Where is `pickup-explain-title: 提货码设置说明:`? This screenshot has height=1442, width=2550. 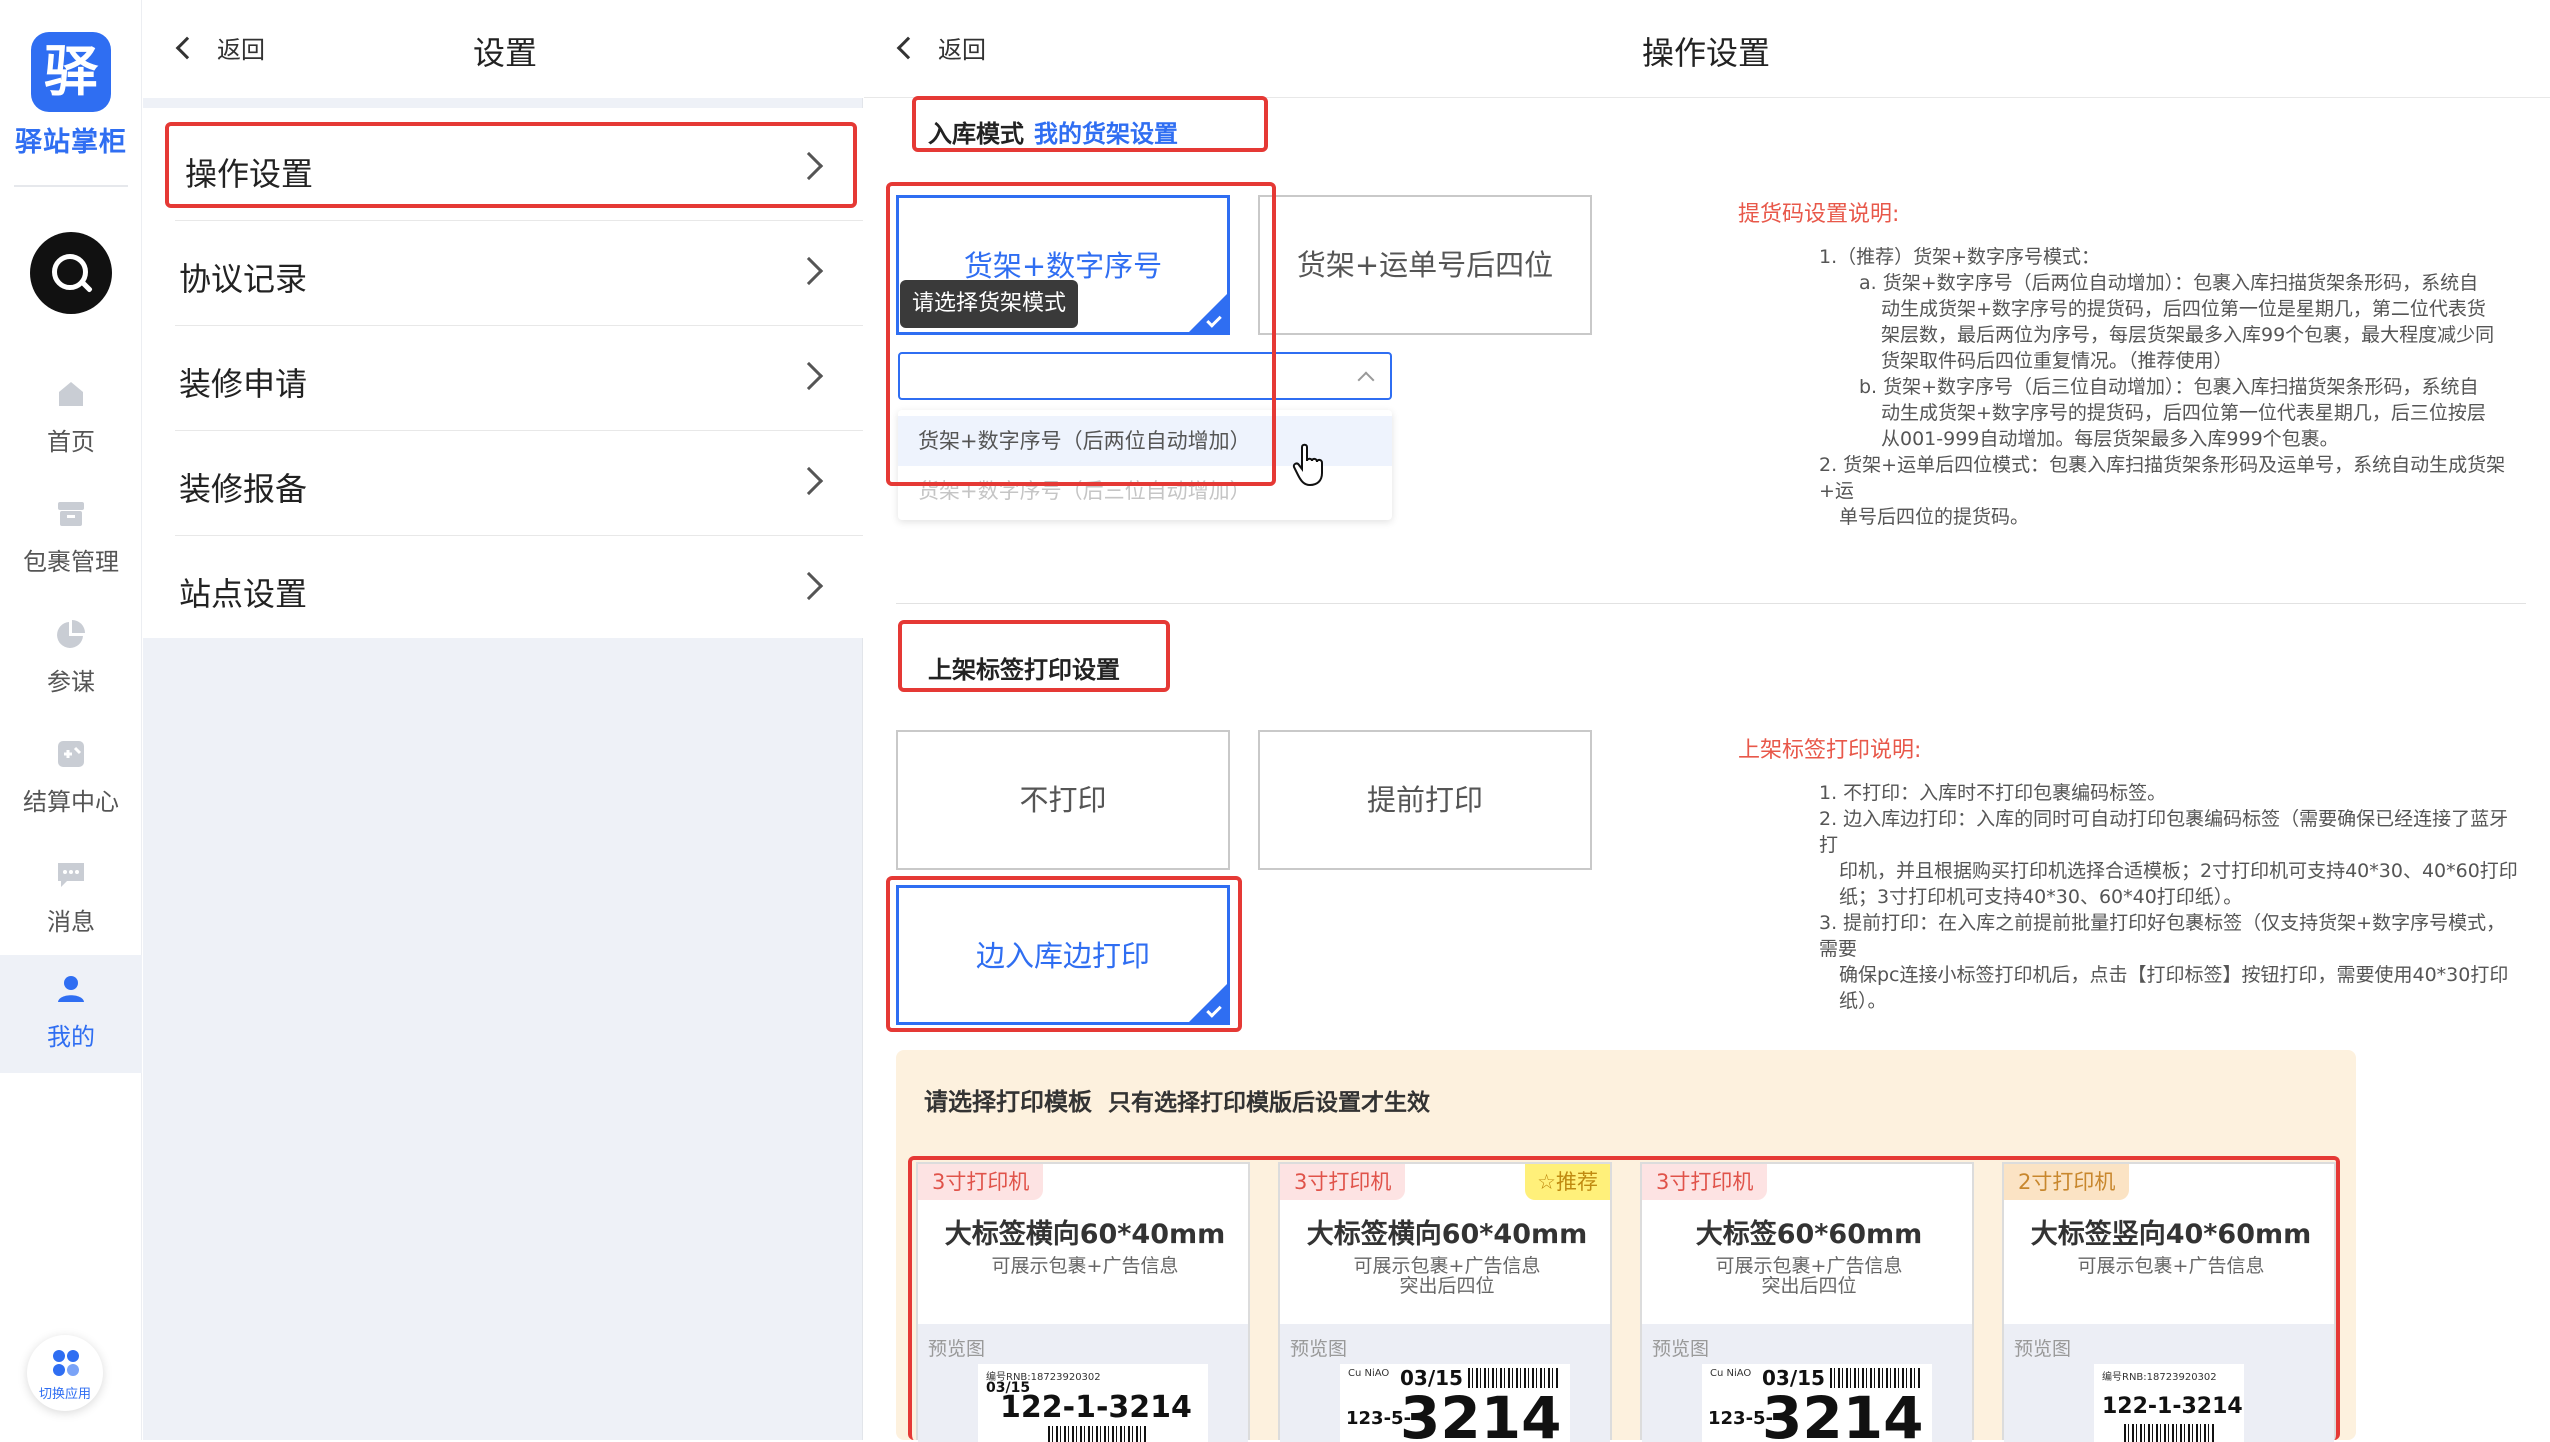
pickup-explain-title: 提货码设置说明: is located at coordinates (1819, 214).